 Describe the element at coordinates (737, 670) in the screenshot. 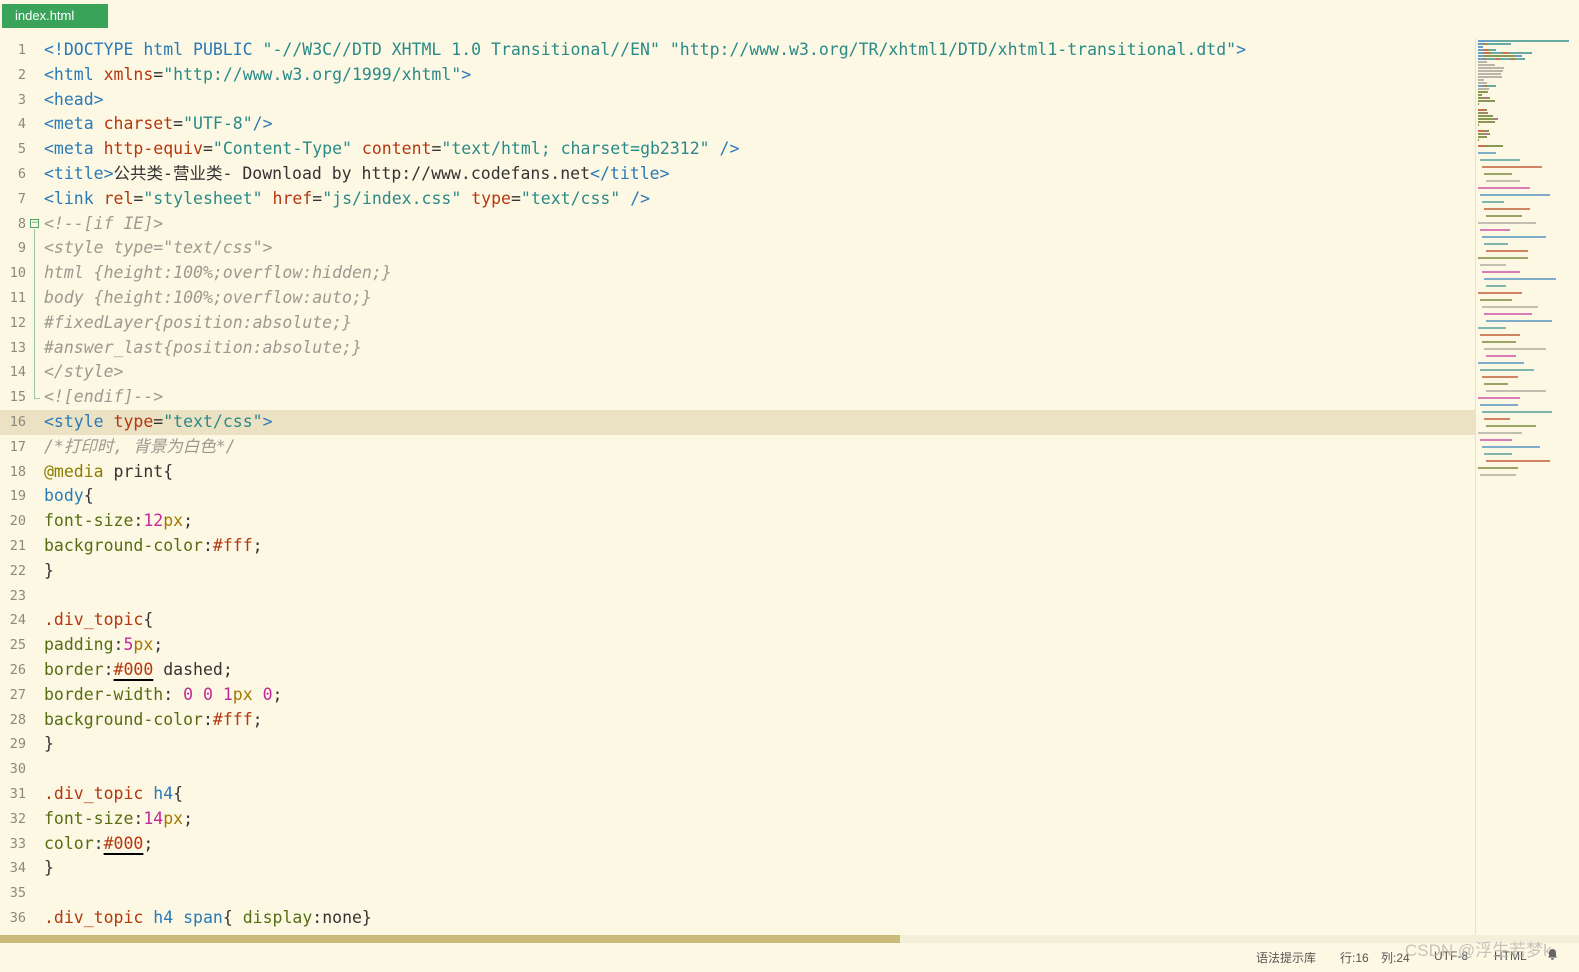

I see `code-line: 26 border:#000 dashed;` at that location.